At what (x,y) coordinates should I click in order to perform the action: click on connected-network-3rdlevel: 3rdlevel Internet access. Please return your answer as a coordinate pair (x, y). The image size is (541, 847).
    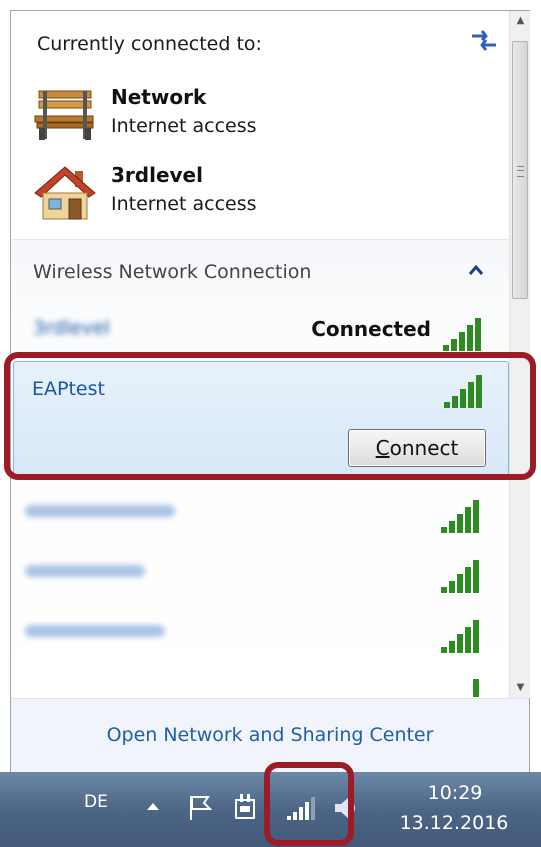
    Looking at the image, I should click on (263, 196).